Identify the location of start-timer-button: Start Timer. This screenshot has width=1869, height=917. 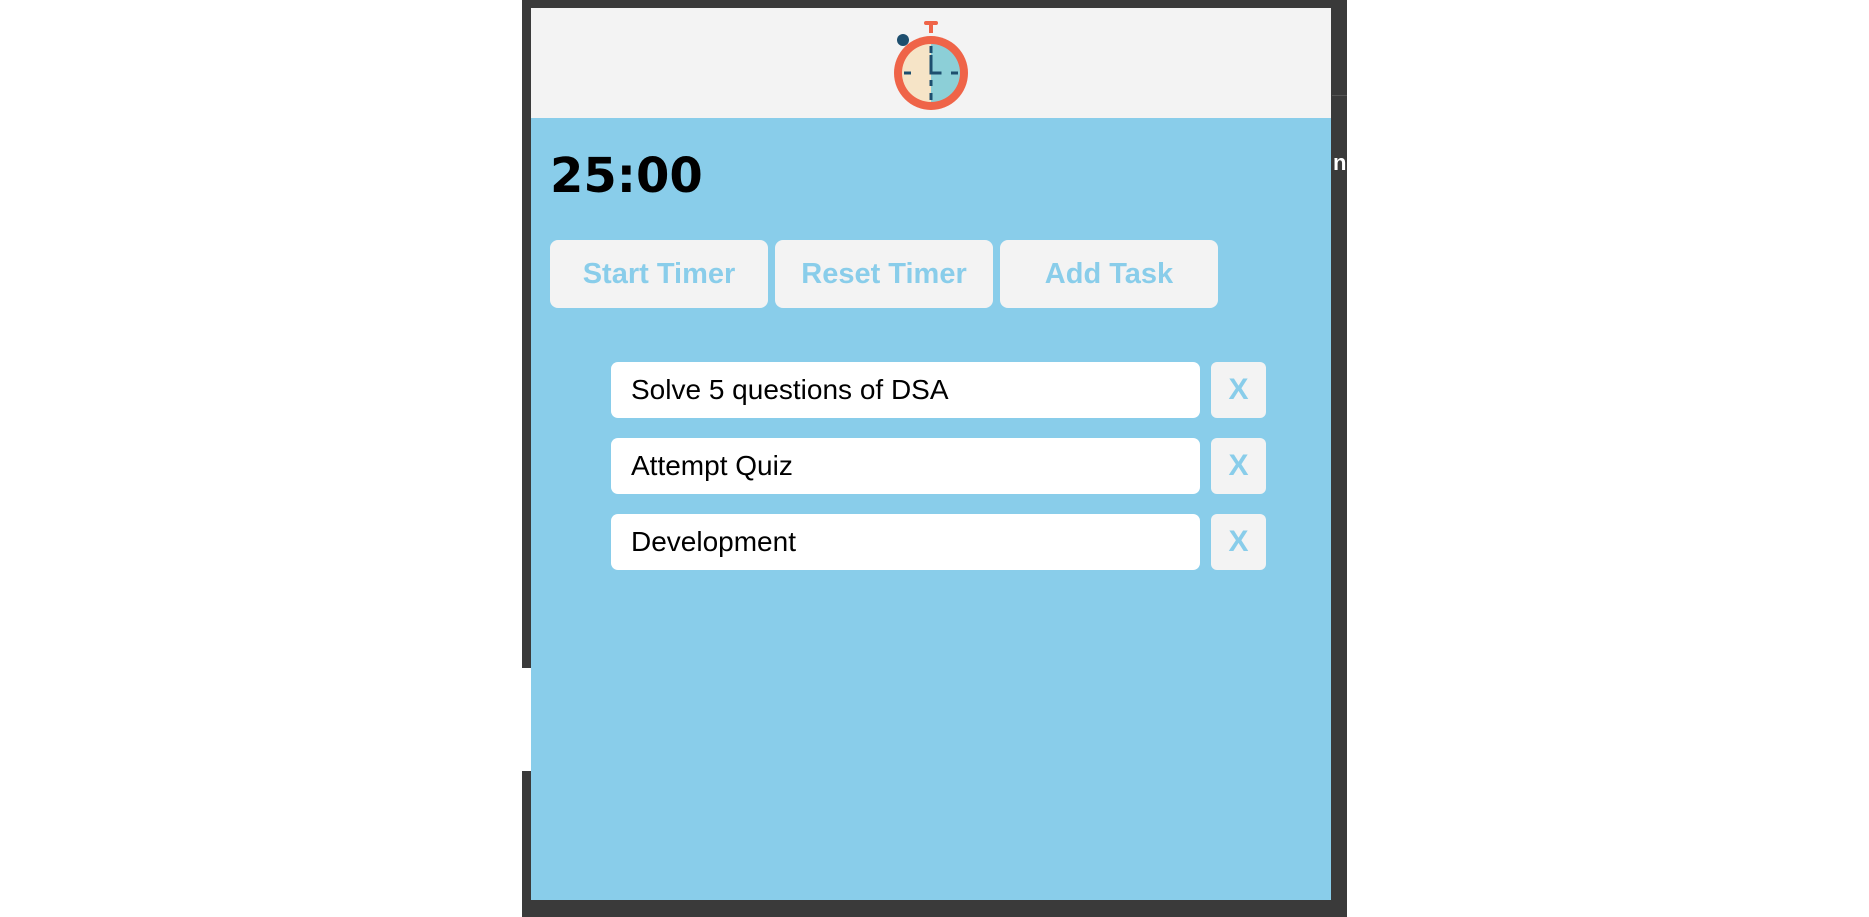
(659, 274).